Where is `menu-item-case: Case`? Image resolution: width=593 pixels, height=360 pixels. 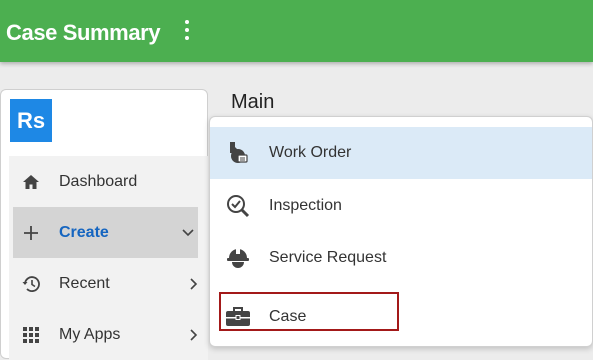 menu-item-case: Case is located at coordinates (401, 317).